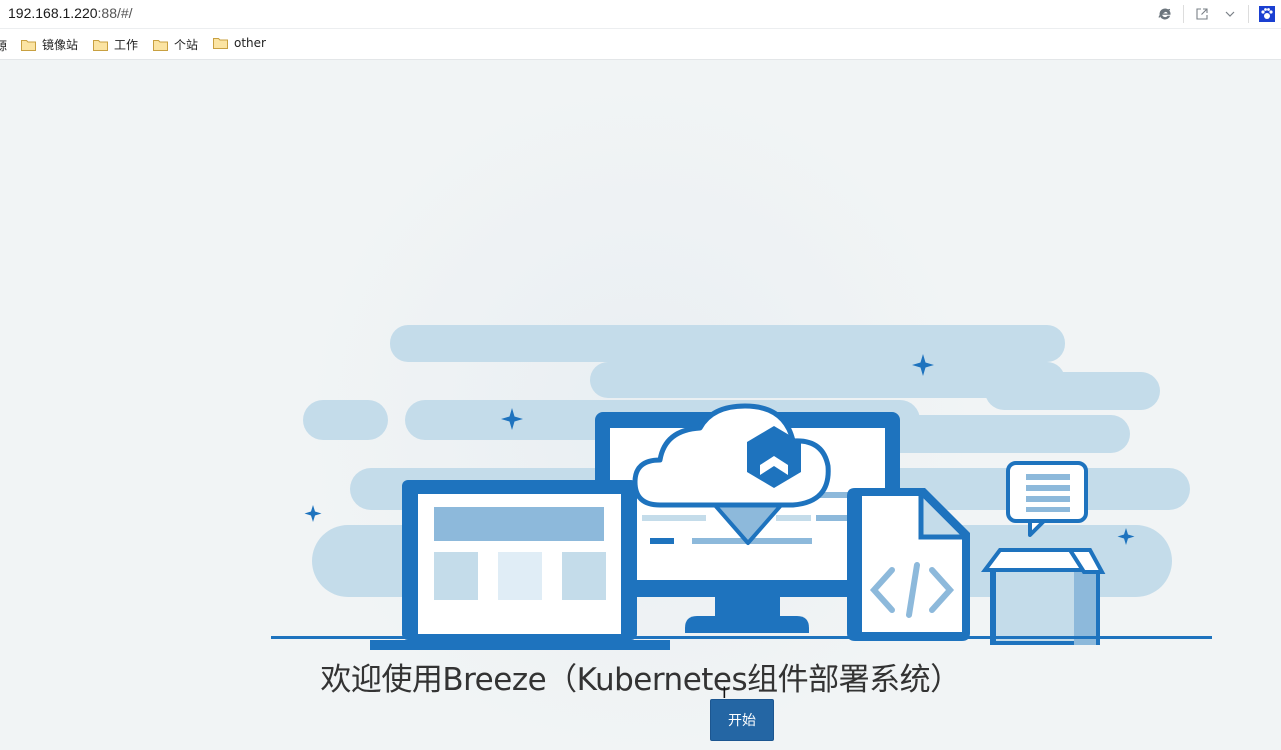 Image resolution: width=1281 pixels, height=750 pixels. I want to click on ground-line, so click(741, 637).